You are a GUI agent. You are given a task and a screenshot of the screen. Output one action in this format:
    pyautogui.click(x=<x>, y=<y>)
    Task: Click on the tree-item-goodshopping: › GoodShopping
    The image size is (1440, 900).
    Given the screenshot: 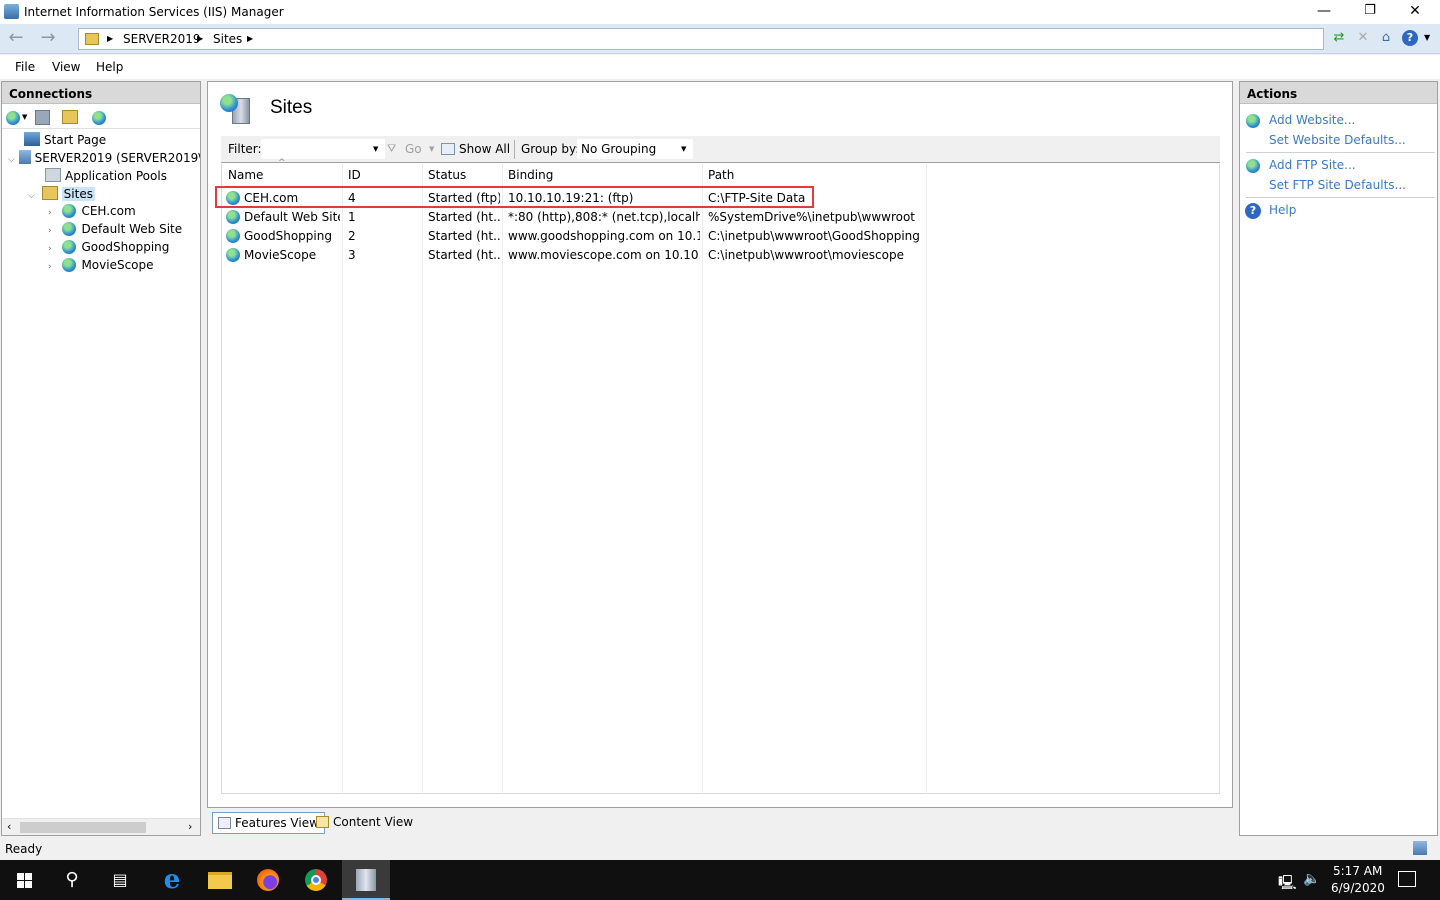 What is the action you would take?
    pyautogui.click(x=108, y=249)
    